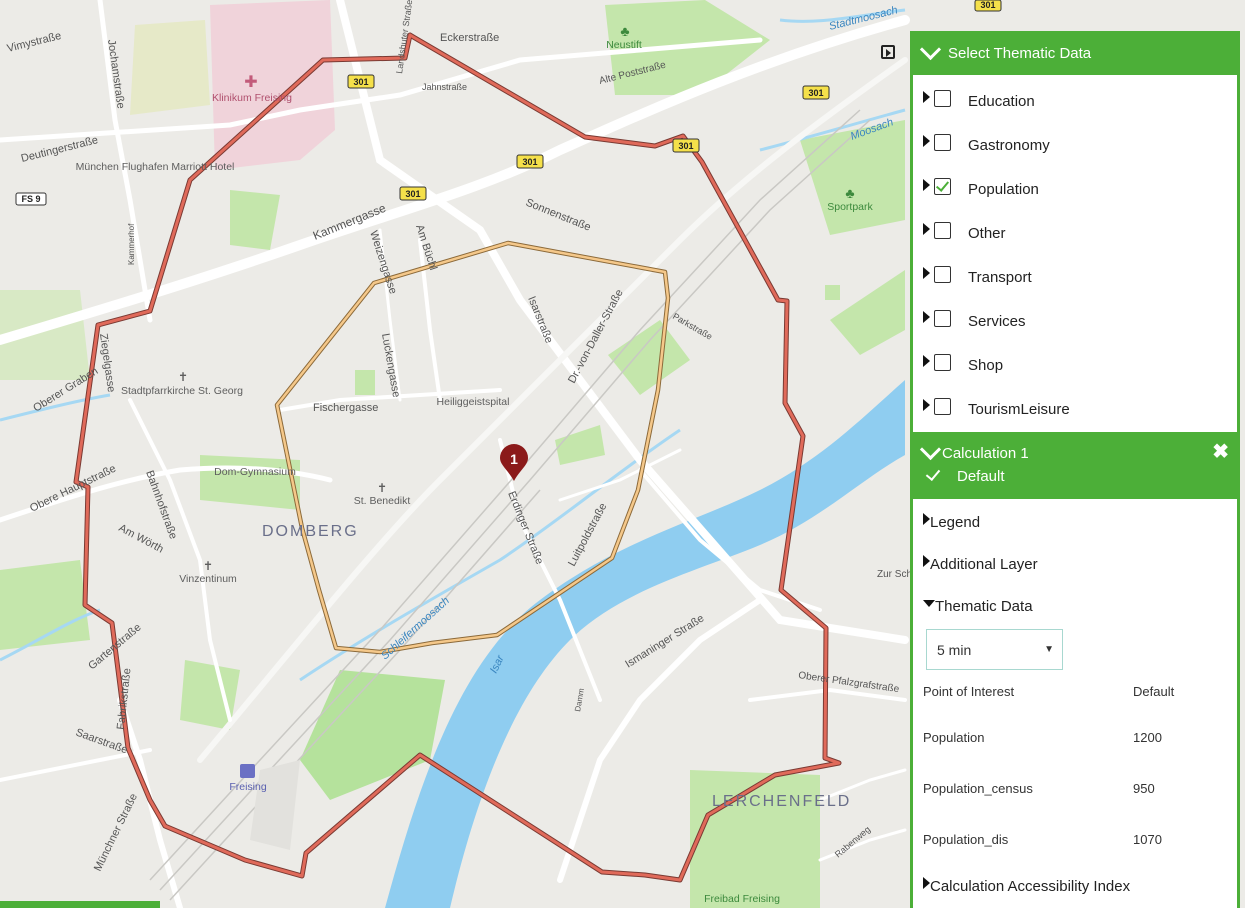 This screenshot has width=1245, height=908. Describe the element at coordinates (1068, 788) in the screenshot. I see `table-row: Population_census 950` at that location.